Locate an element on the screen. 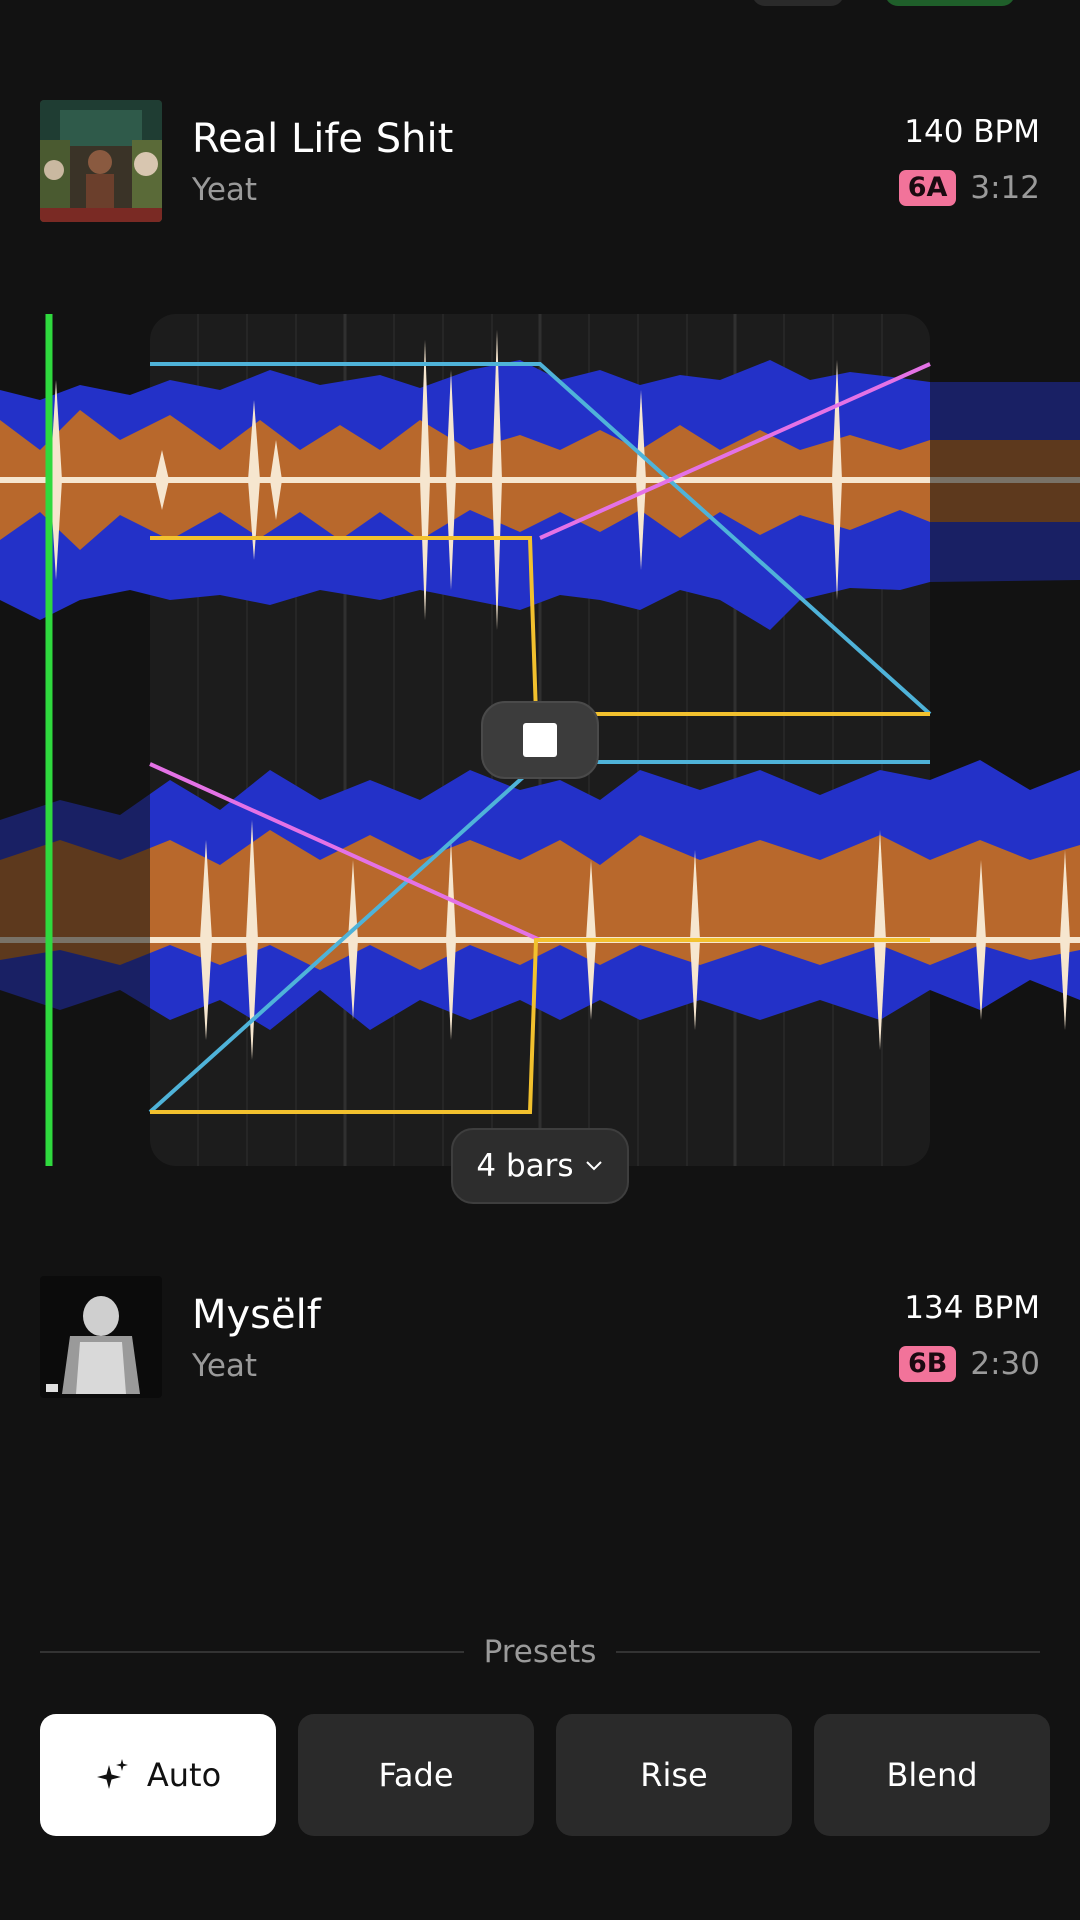 The height and width of the screenshot is (1920, 1080). track-a-key-badge: 6A is located at coordinates (927, 188).